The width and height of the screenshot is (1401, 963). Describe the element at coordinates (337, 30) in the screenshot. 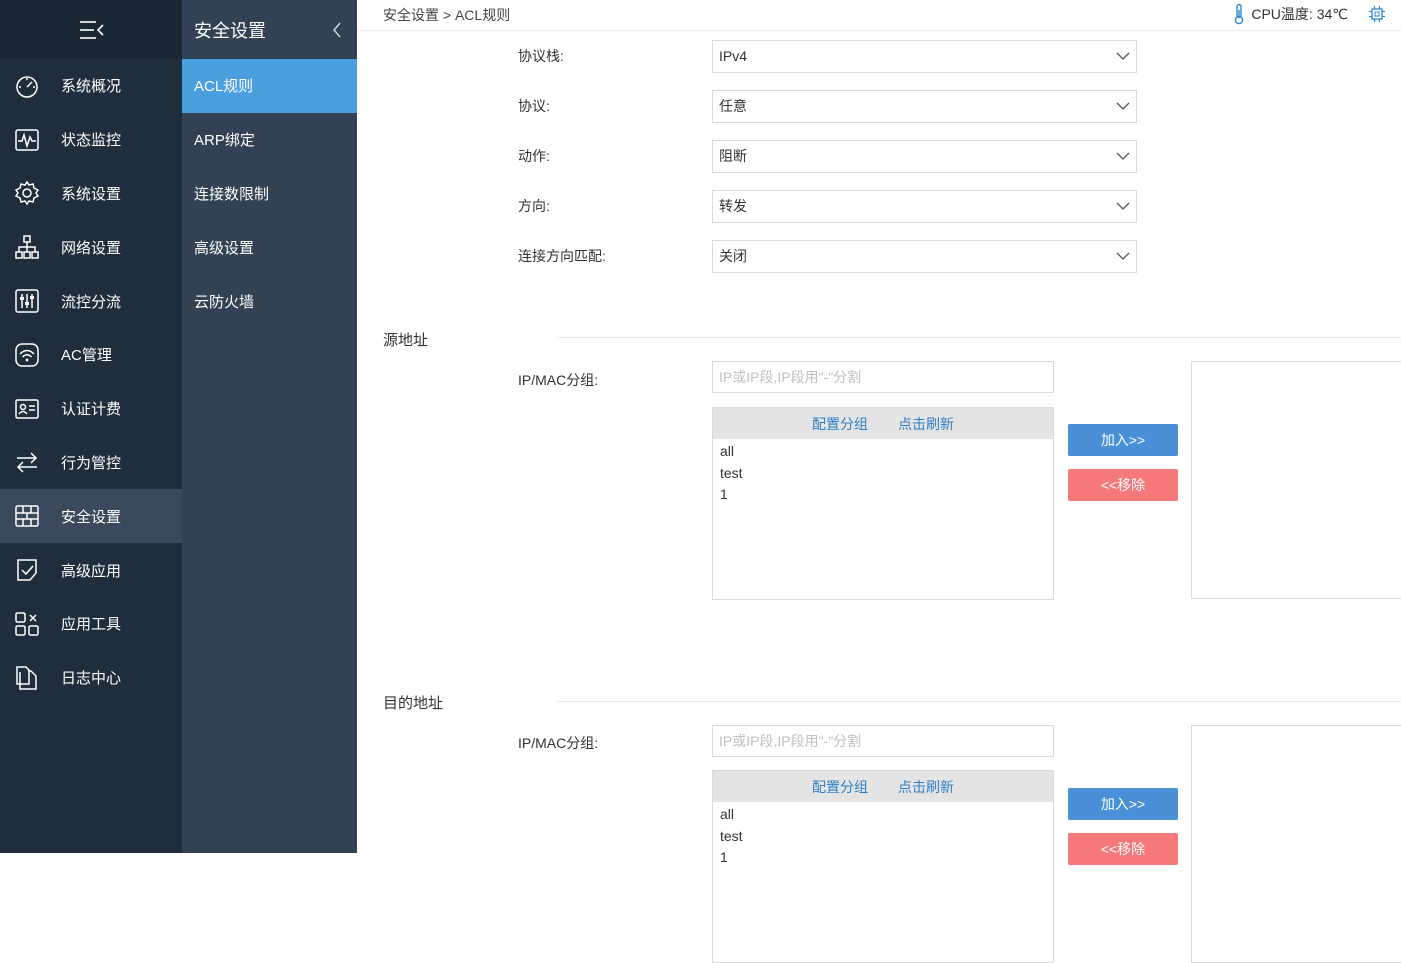

I see `chevron-left-icon` at that location.